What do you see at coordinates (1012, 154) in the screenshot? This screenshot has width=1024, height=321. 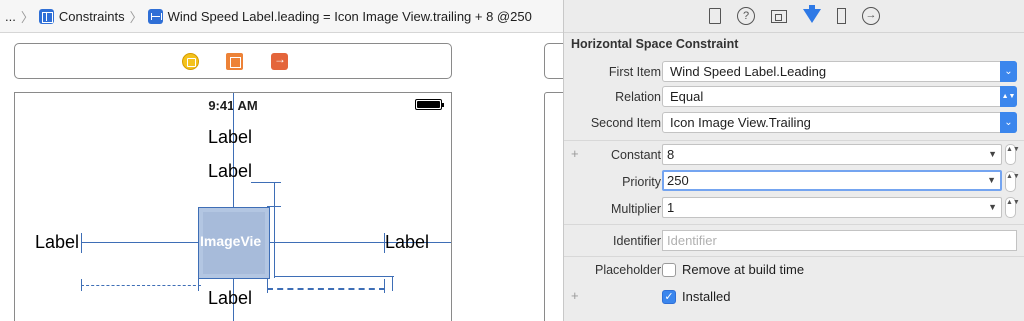 I see `constant-stepper: ▲▼` at bounding box center [1012, 154].